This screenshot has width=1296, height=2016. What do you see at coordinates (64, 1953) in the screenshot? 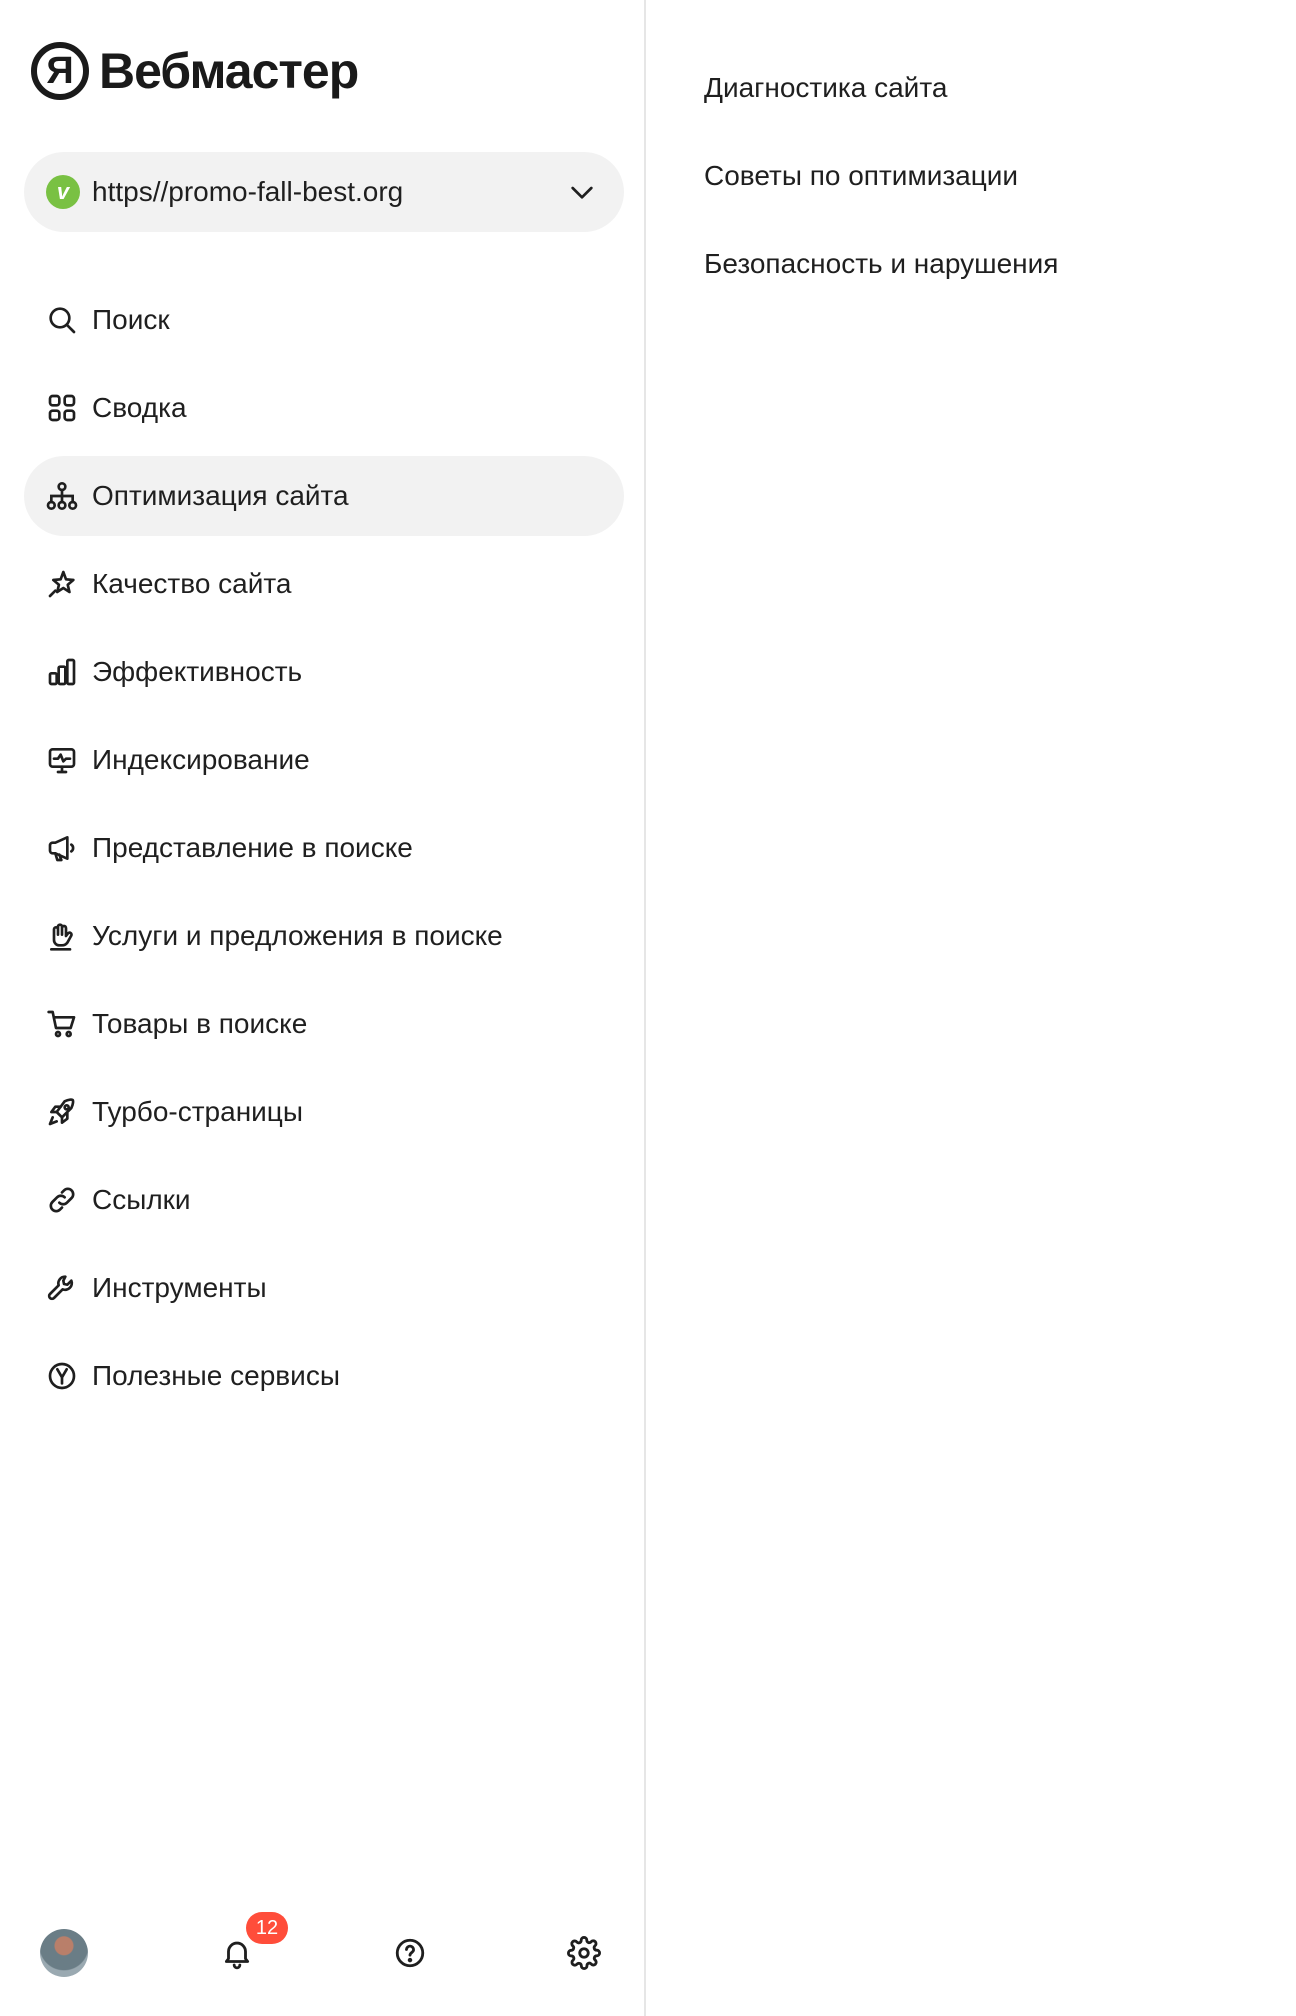
I see `user-avatar` at bounding box center [64, 1953].